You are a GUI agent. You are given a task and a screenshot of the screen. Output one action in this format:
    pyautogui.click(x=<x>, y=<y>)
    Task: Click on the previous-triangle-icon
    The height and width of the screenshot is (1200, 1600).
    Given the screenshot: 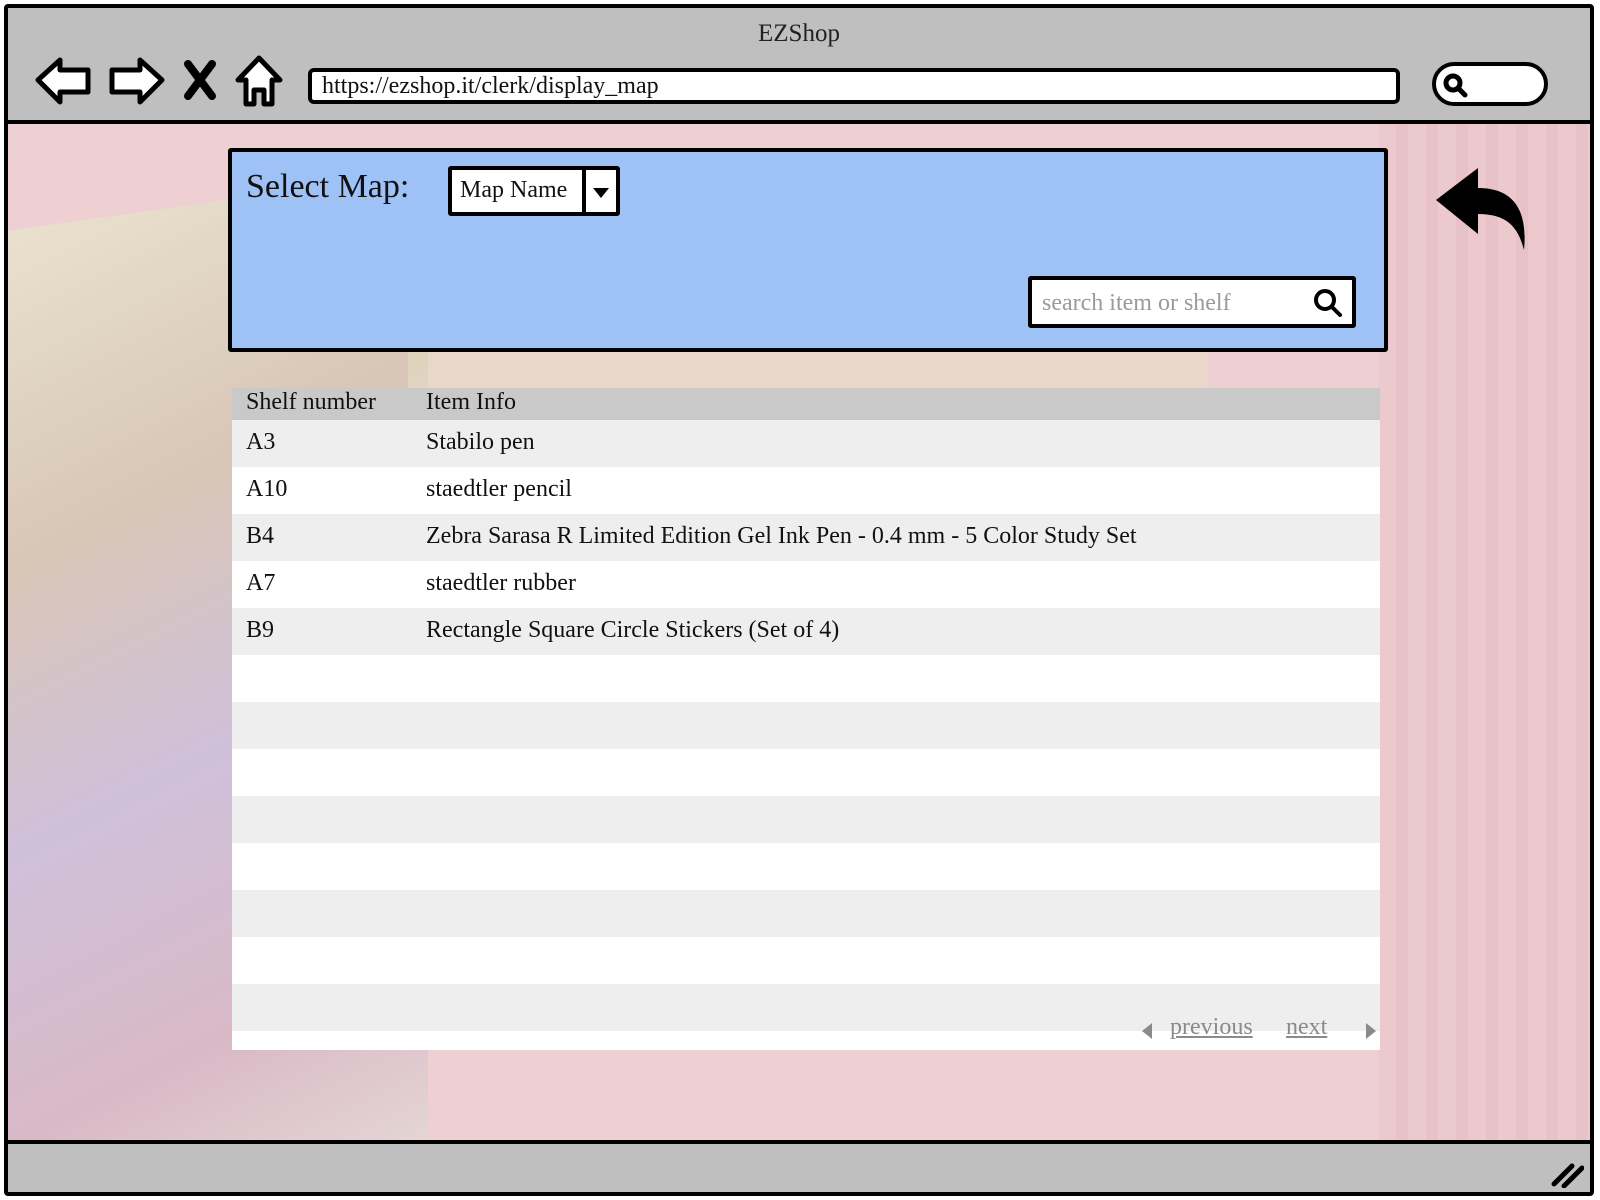 What is the action you would take?
    pyautogui.click(x=1147, y=1031)
    